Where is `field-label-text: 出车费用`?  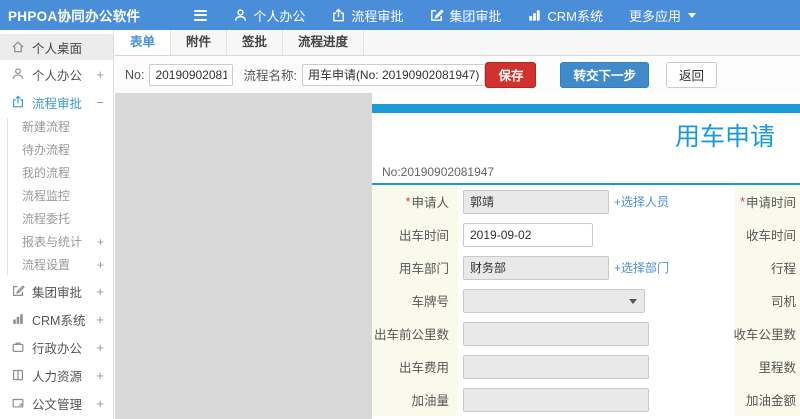
field-label-text: 出车费用 is located at coordinates (423, 368).